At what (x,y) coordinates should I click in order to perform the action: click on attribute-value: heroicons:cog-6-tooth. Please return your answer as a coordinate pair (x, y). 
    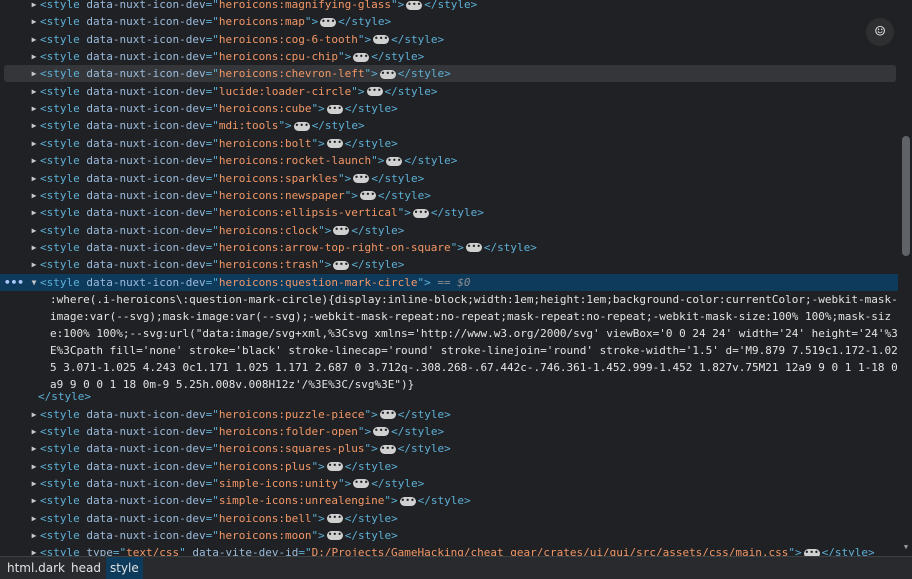
    Looking at the image, I should click on (288, 39).